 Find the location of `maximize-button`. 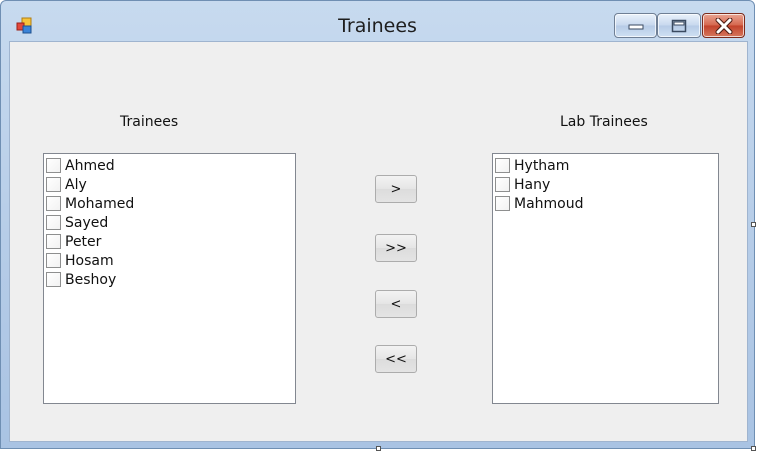

maximize-button is located at coordinates (679, 25).